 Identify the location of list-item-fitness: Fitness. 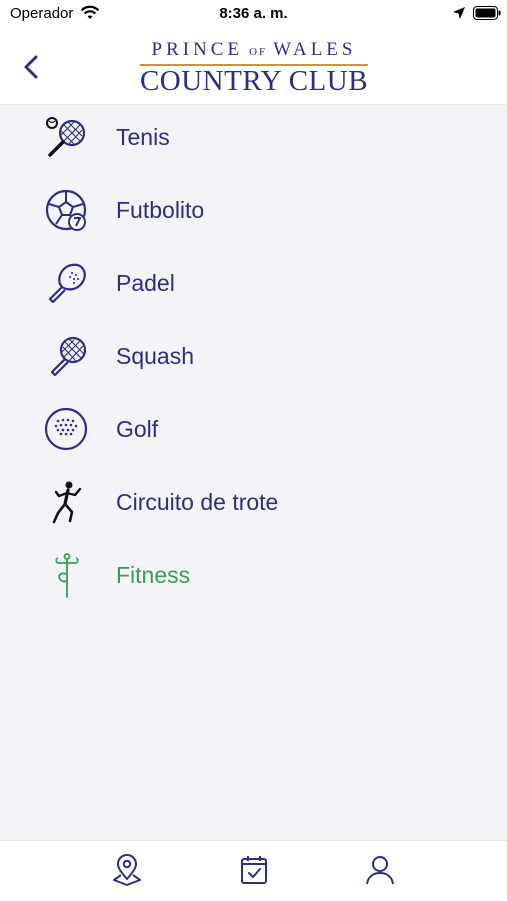
(253, 574).